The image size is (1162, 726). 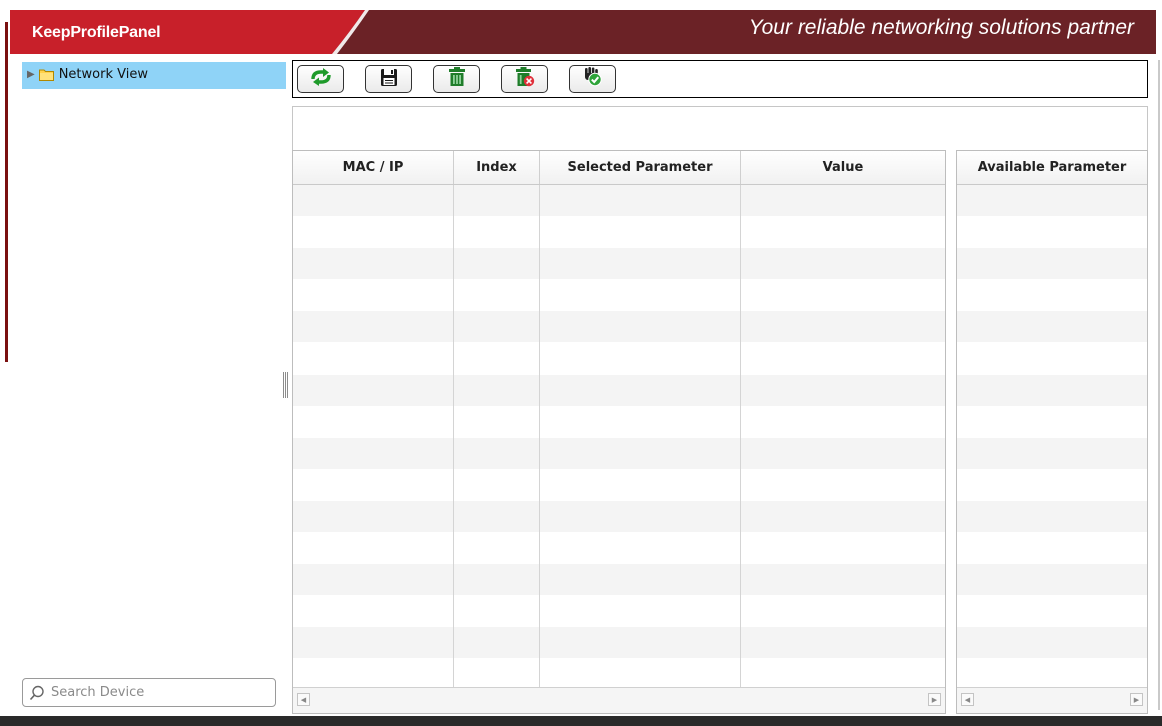 What do you see at coordinates (581, 721) in the screenshot?
I see `window-bottom-border` at bounding box center [581, 721].